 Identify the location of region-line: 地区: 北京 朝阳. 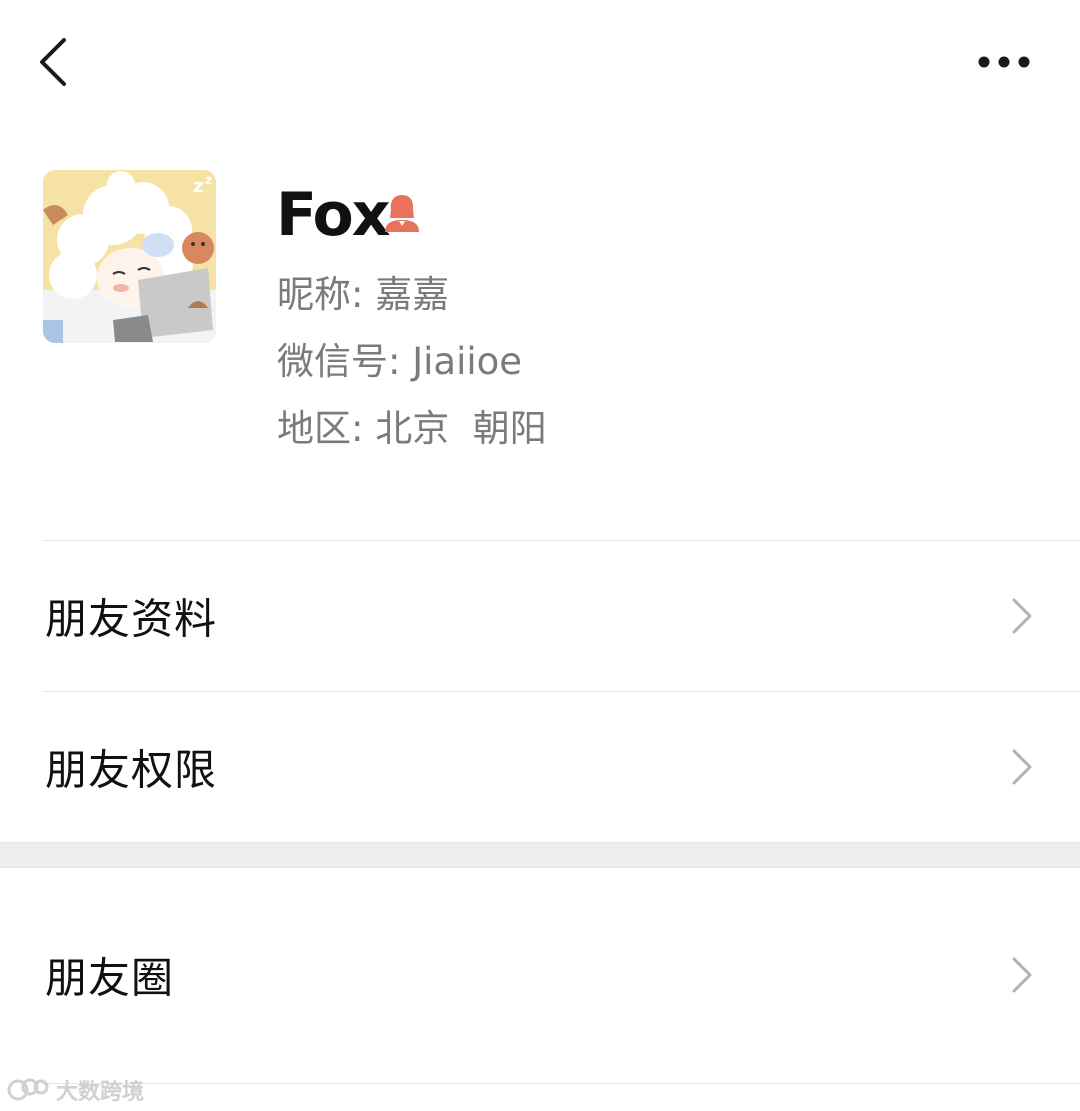
(412, 429).